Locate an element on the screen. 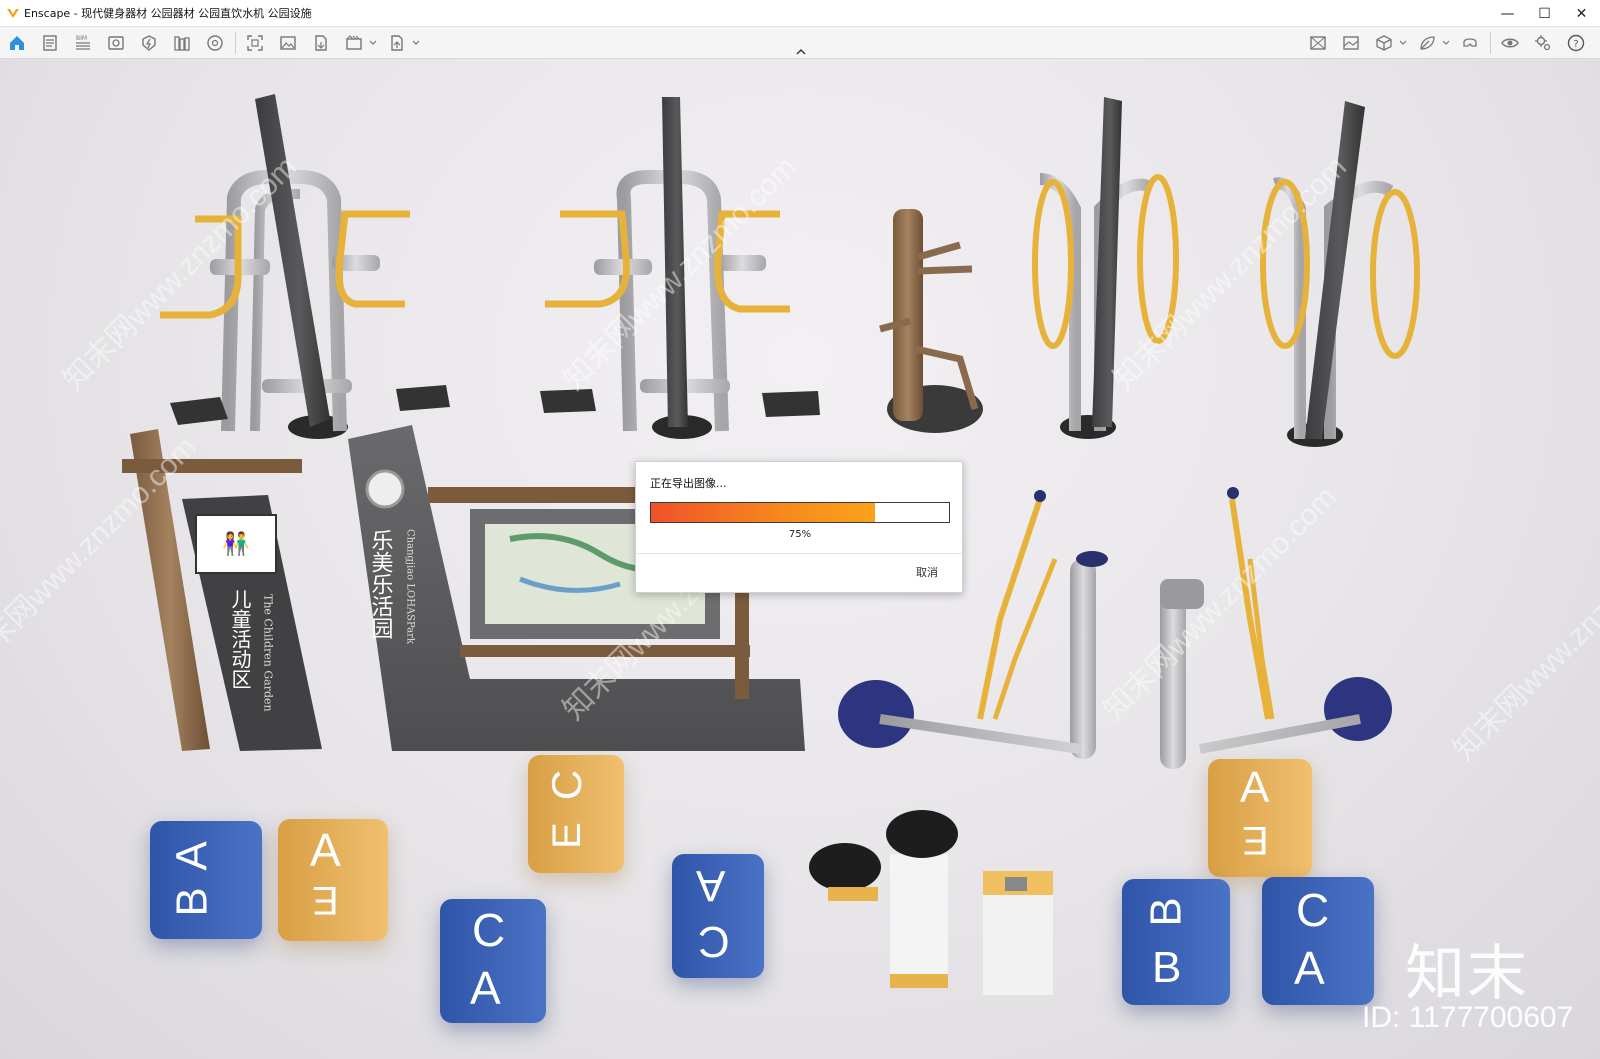 The width and height of the screenshot is (1600, 1059). asset-icon is located at coordinates (215, 43).